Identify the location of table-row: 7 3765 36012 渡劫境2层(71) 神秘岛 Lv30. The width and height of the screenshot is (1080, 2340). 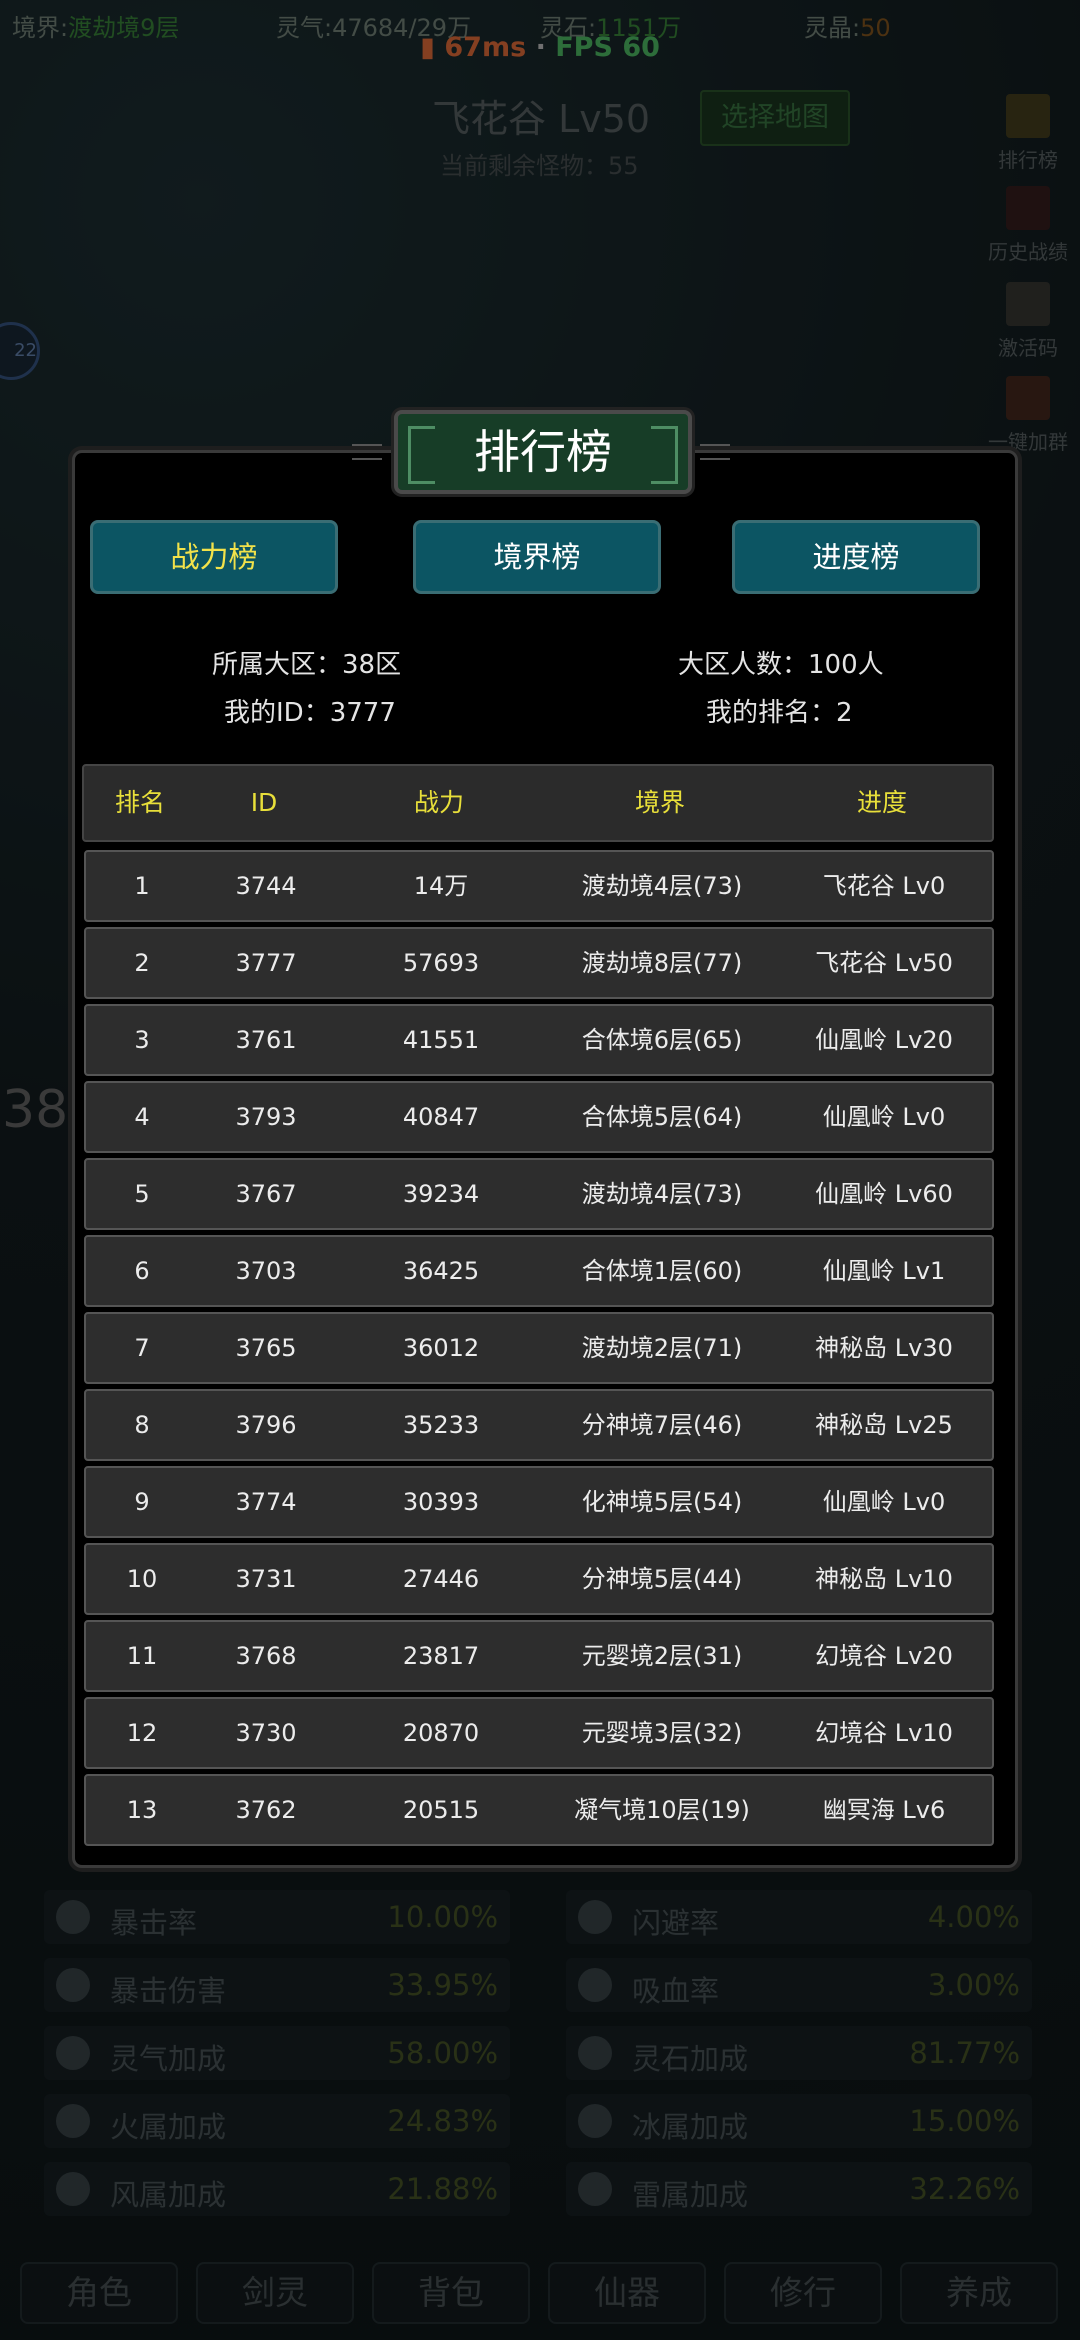
(539, 1348).